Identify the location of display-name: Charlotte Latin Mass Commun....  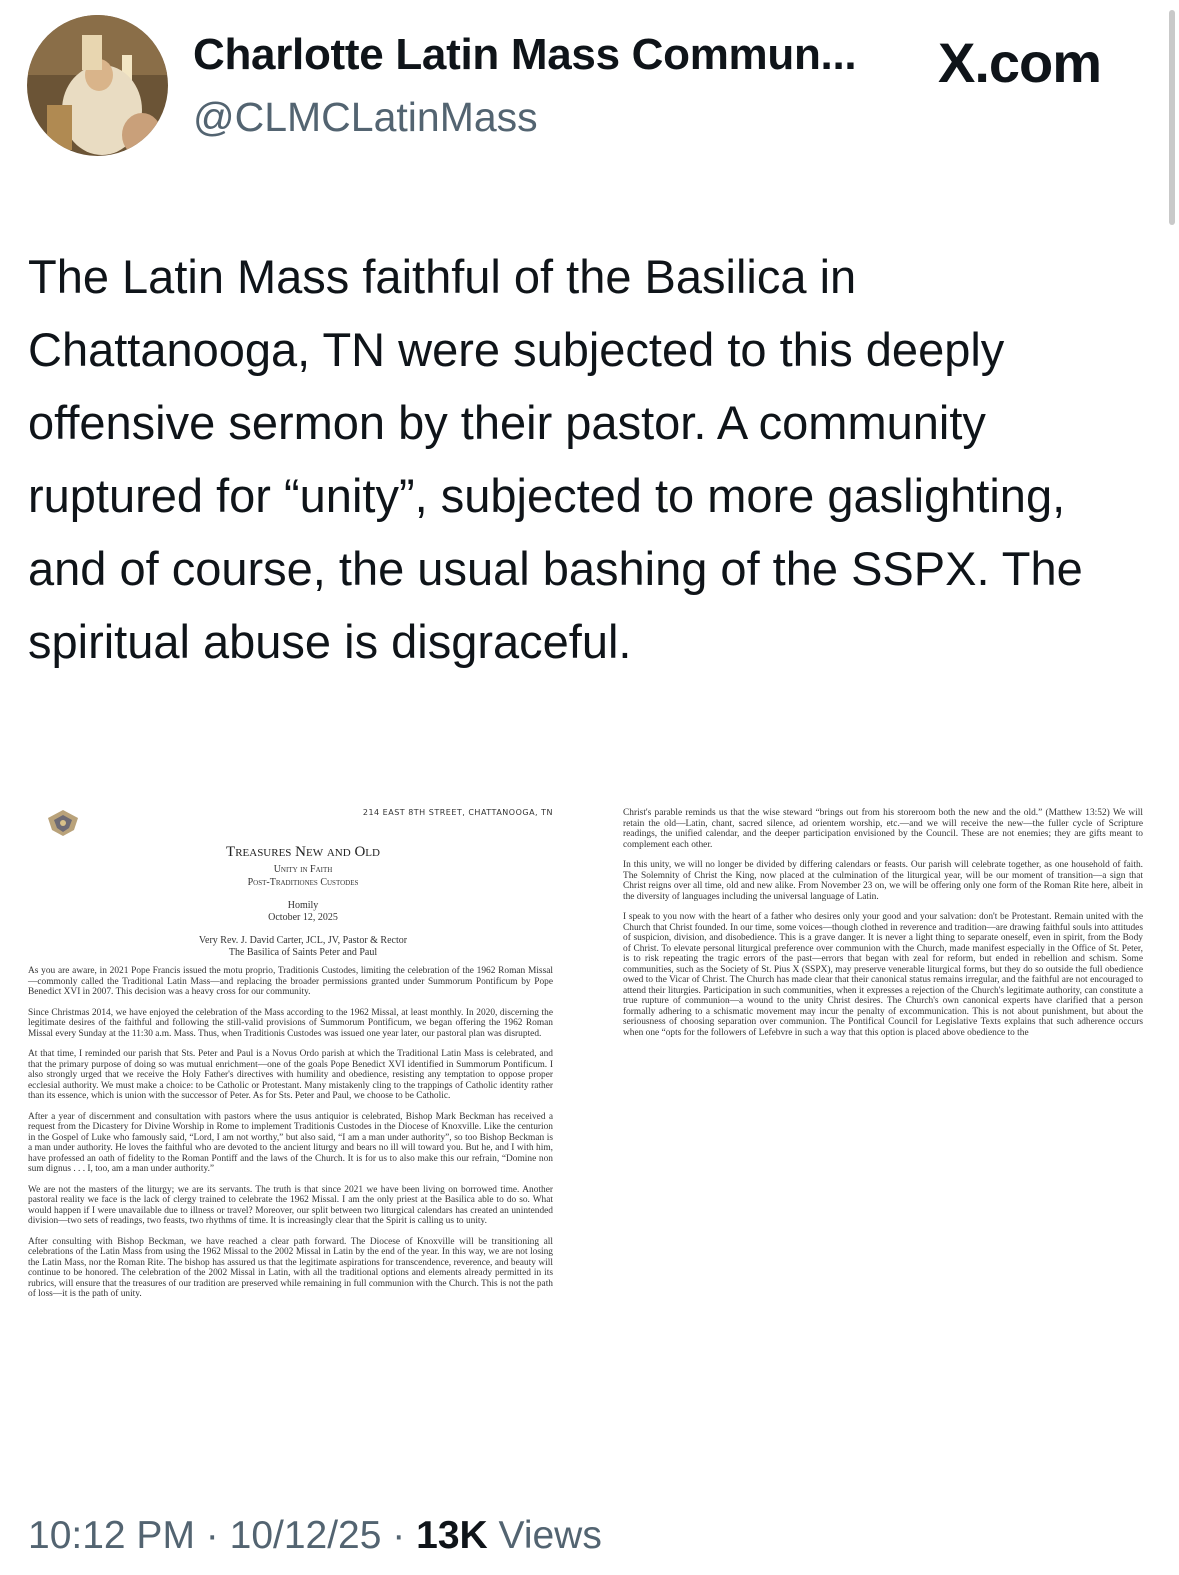
(553, 55).